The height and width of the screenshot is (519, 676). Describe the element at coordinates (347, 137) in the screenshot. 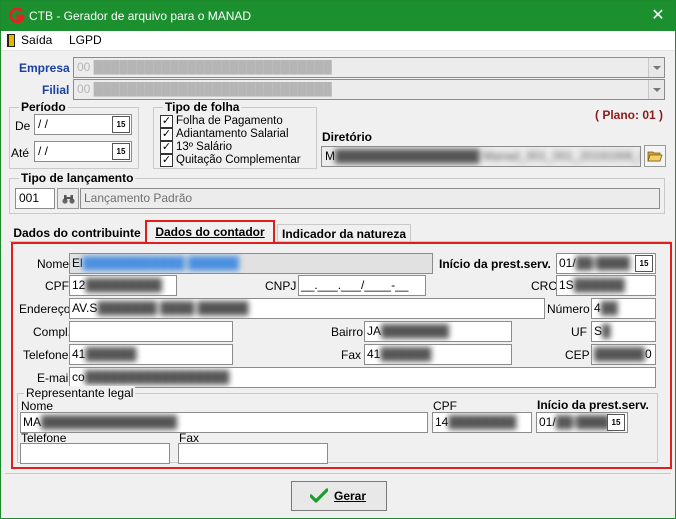

I see `diretorio-label: Diretório` at that location.